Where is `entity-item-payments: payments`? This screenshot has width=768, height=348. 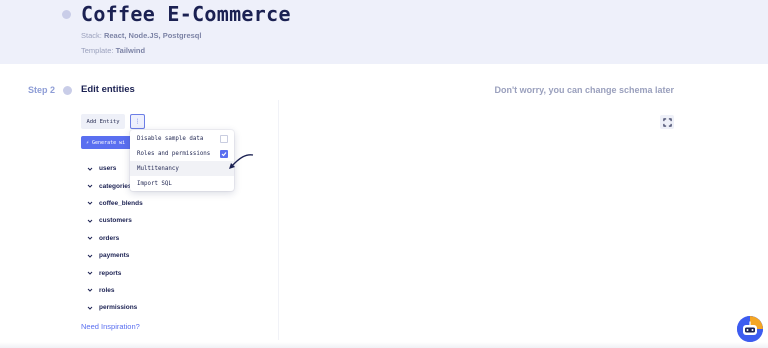
entity-item-payments: payments is located at coordinates (176, 255).